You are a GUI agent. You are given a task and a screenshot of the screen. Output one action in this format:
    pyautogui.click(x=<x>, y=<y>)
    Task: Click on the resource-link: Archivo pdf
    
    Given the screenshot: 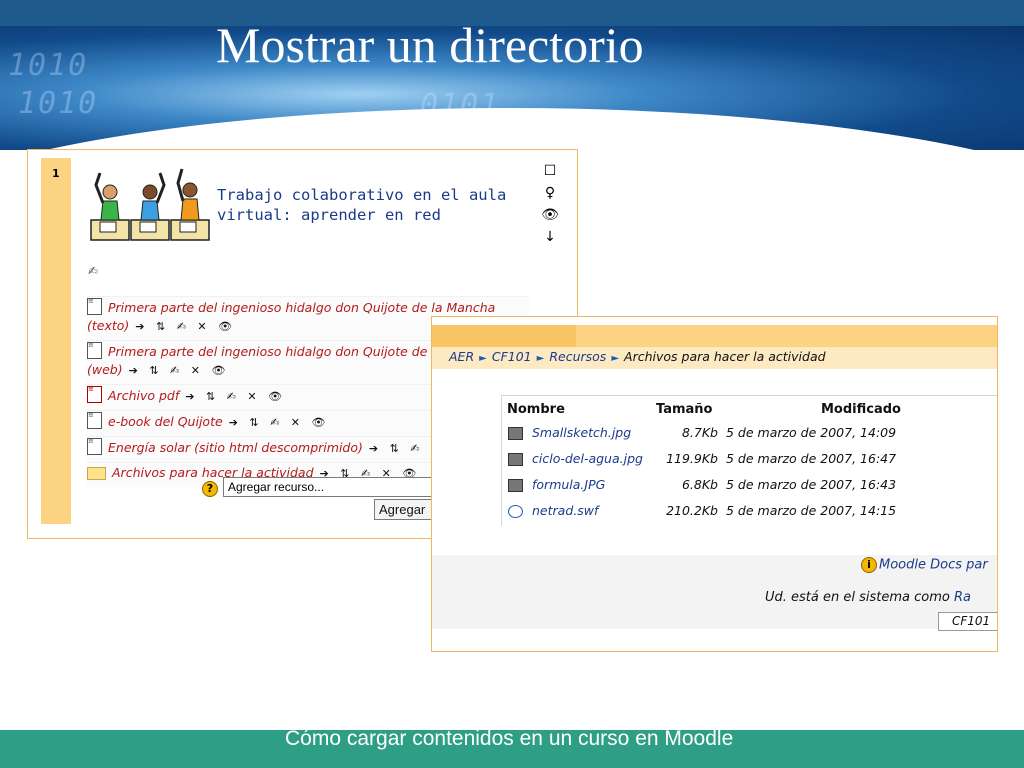 What is the action you would take?
    pyautogui.click(x=143, y=395)
    